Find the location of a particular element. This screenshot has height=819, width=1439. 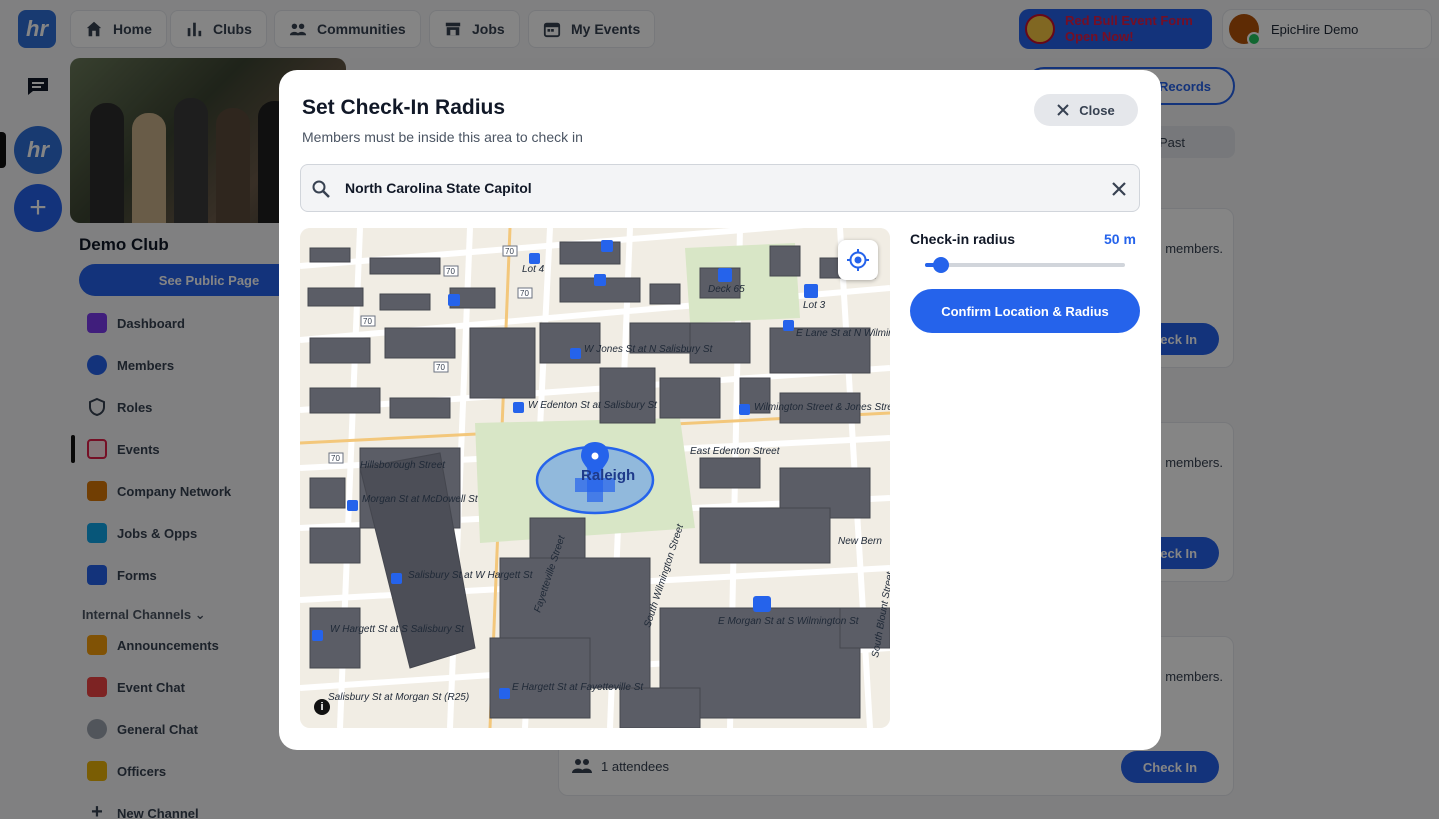

clear-search-icon is located at coordinates (1119, 189).